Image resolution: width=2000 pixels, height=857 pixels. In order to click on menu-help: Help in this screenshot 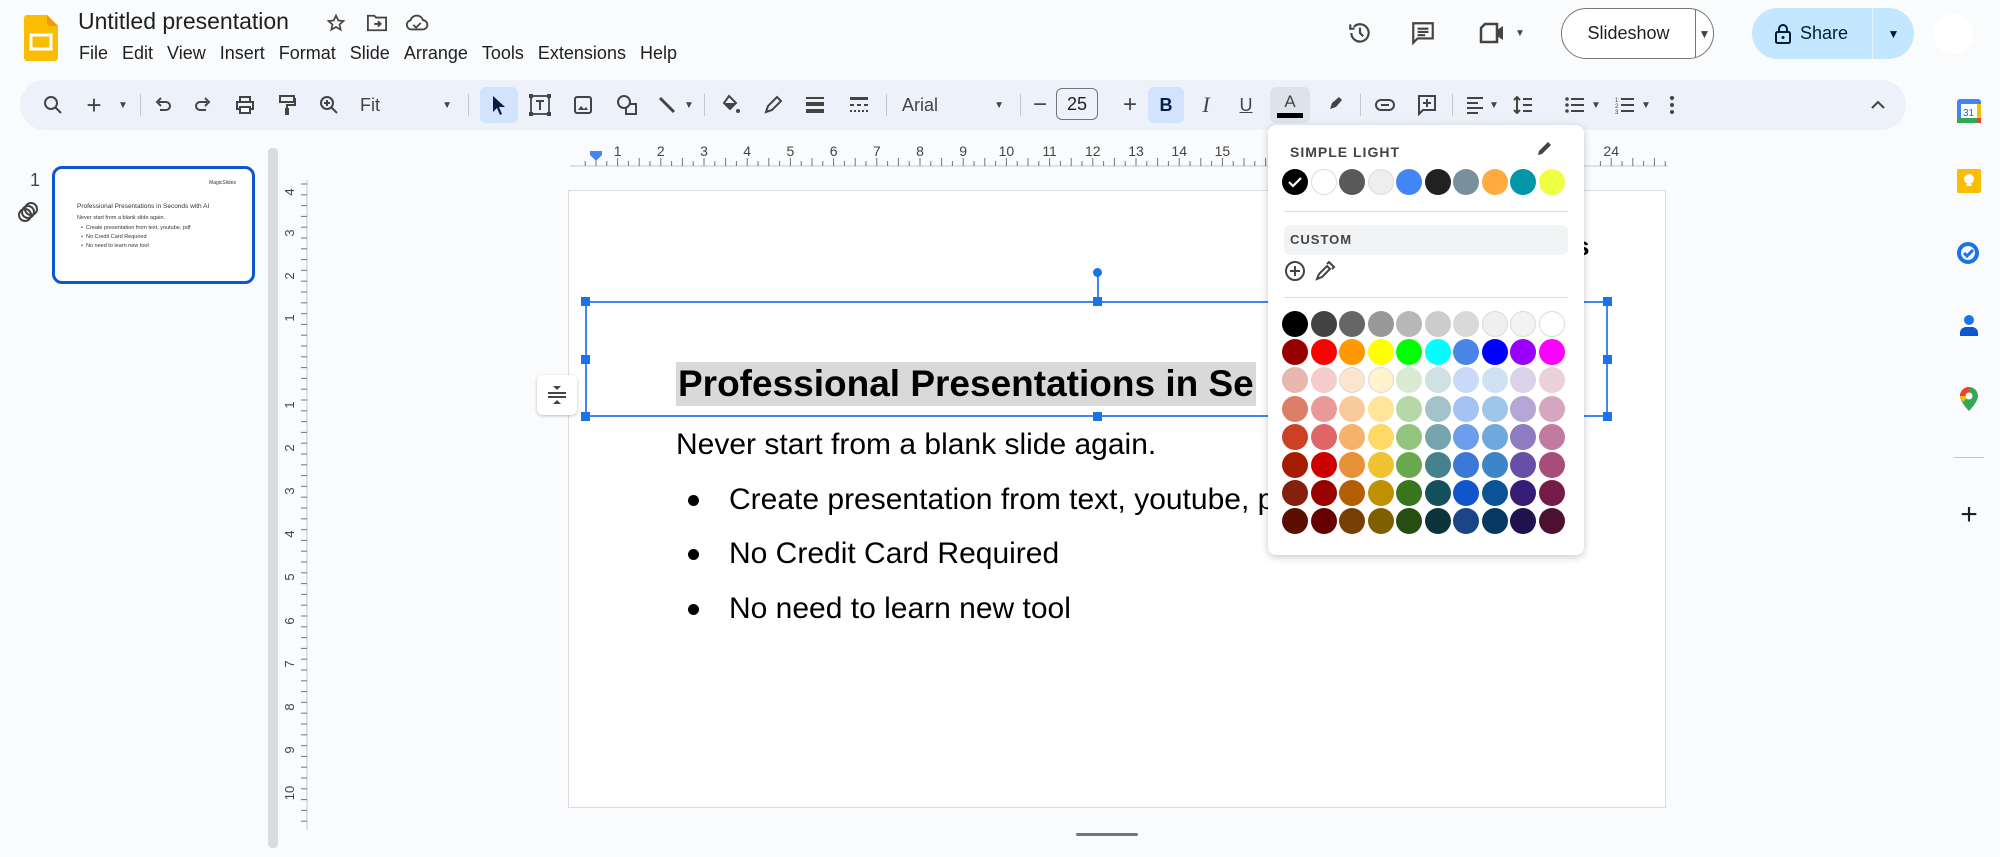, I will do `click(658, 53)`.